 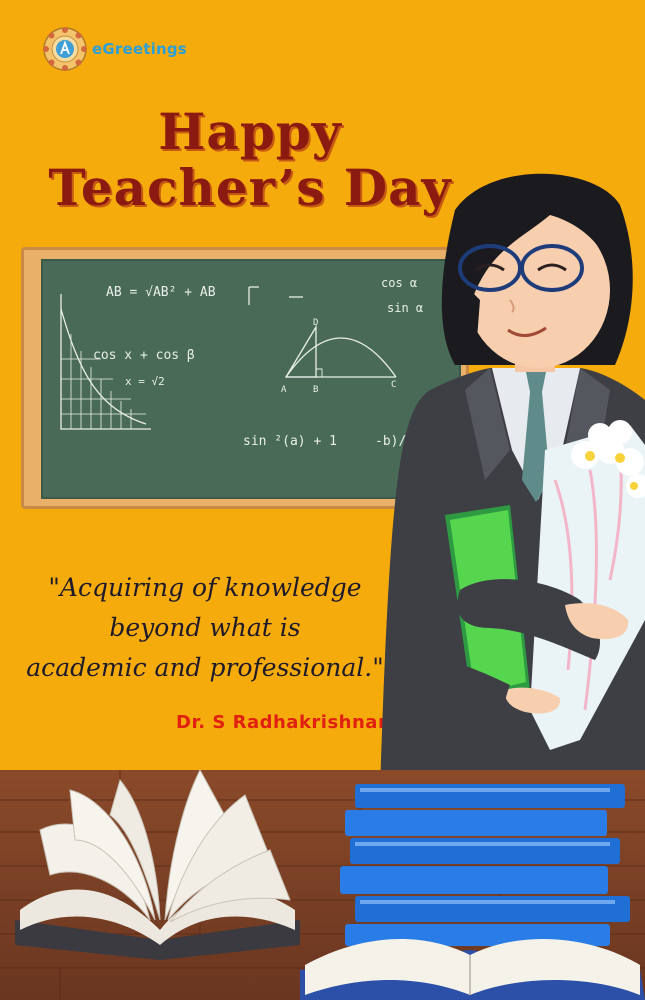 What do you see at coordinates (315, 323) in the screenshot?
I see `point-d: D` at bounding box center [315, 323].